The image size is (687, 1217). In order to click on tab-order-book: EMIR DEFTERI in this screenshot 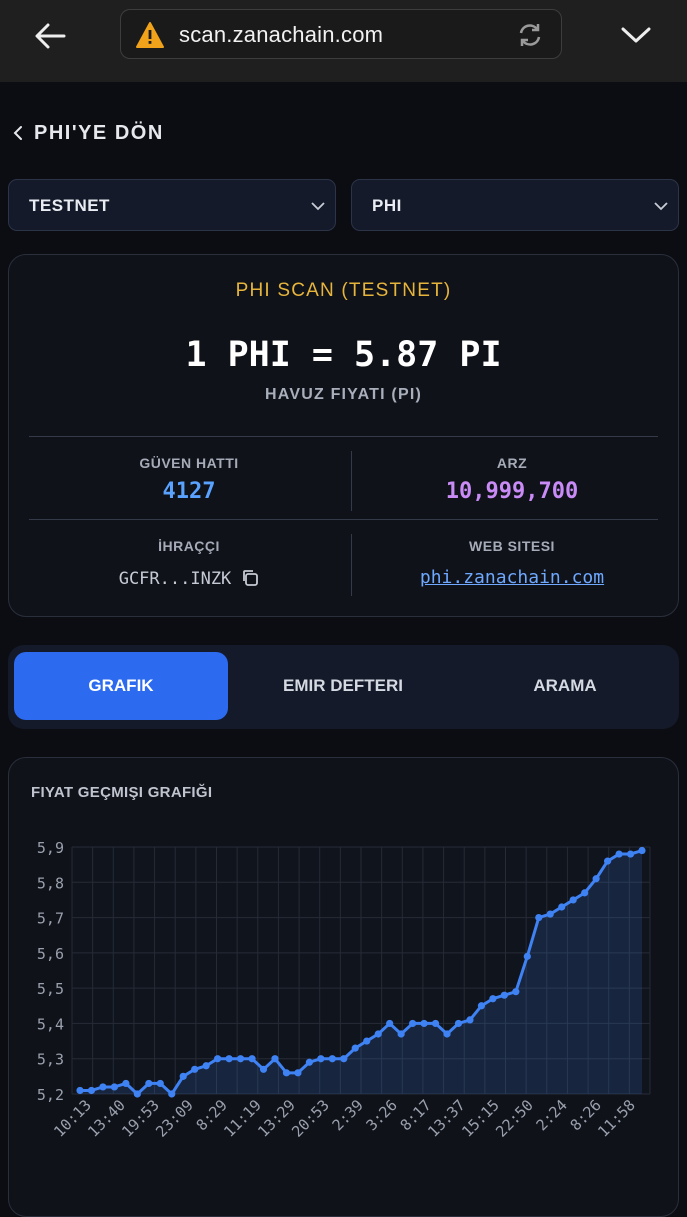, I will do `click(343, 686)`.